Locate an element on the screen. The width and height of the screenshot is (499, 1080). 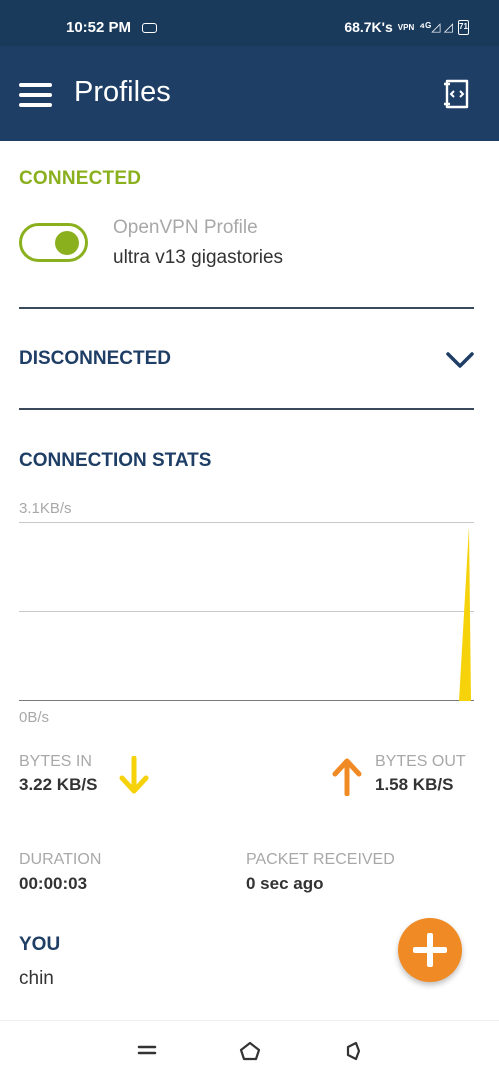
arrow-down-icon is located at coordinates (134, 775).